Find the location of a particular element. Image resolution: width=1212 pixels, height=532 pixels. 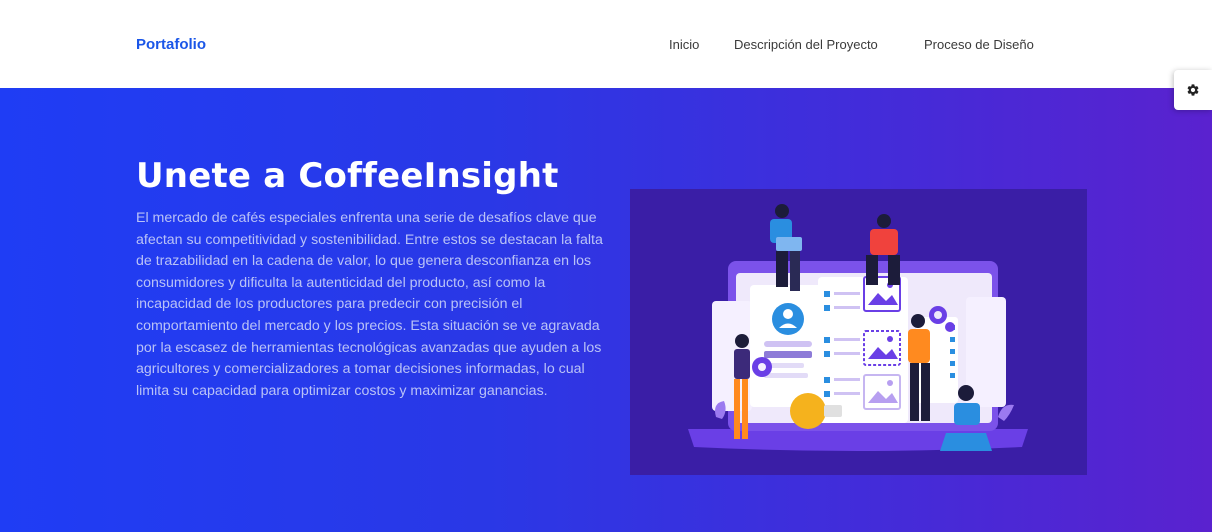

nav-link-inicio: Inicio is located at coordinates (684, 44).